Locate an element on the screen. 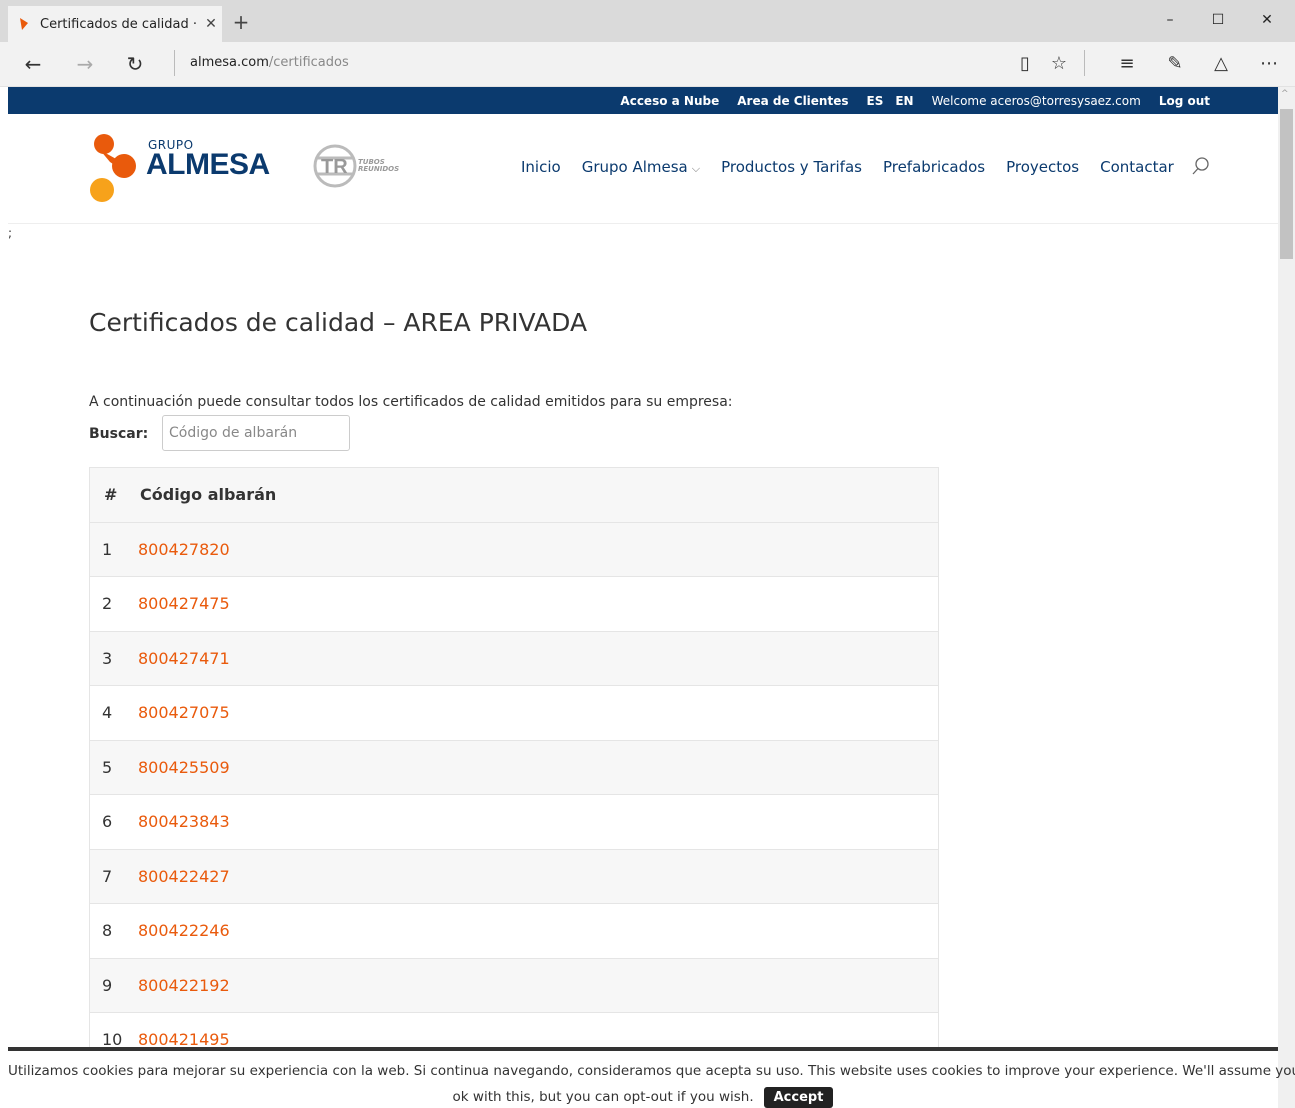 This screenshot has width=1295, height=1108. row-code-cell: 800423843 is located at coordinates (532, 822).